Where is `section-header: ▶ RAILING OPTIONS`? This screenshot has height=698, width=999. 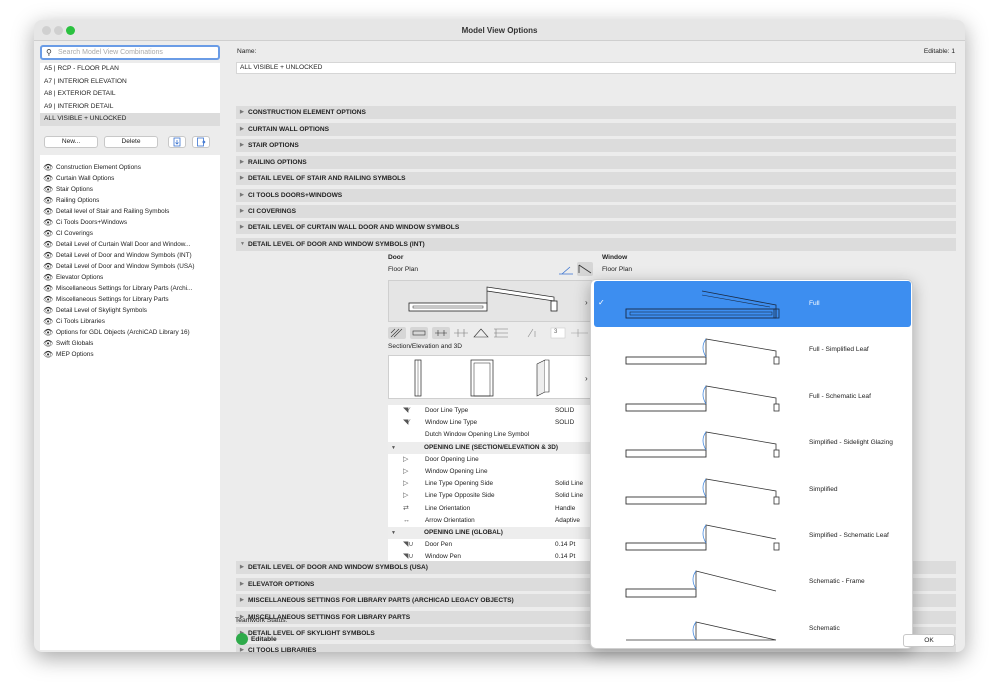 section-header: ▶ RAILING OPTIONS is located at coordinates (596, 162).